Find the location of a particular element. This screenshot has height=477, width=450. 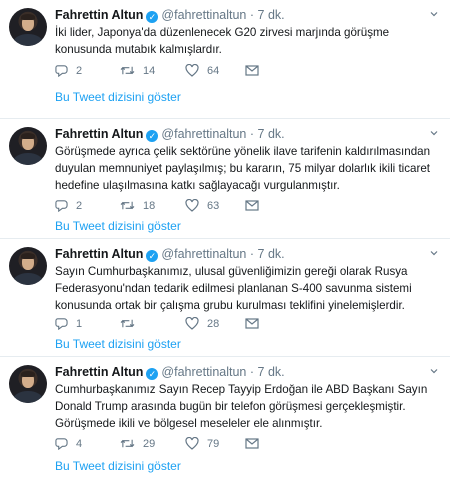

like-button: 64 is located at coordinates (215, 70).